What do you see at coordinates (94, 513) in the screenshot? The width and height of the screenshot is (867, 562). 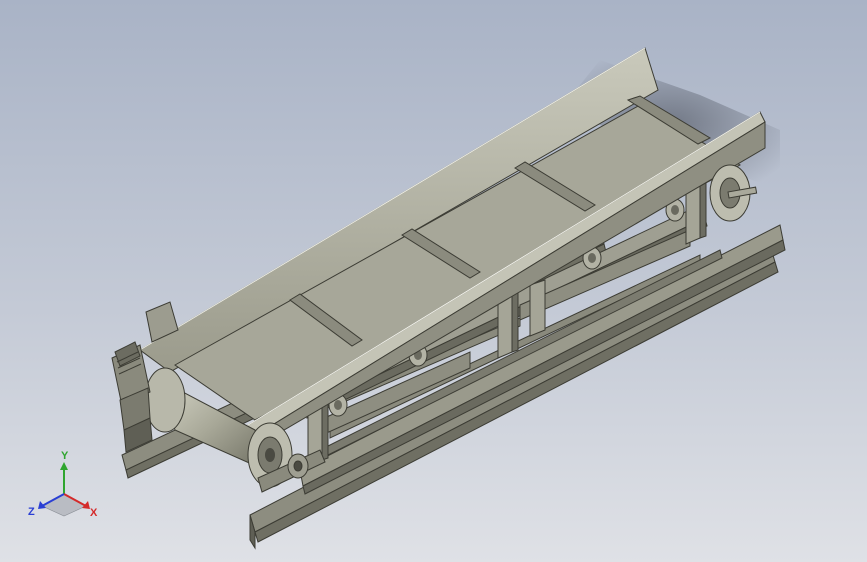 I see `triad-x-label: X` at bounding box center [94, 513].